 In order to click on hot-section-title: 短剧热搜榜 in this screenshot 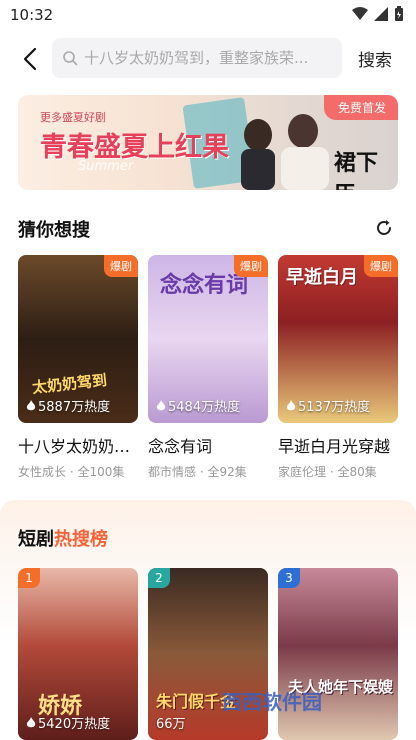, I will do `click(63, 538)`.